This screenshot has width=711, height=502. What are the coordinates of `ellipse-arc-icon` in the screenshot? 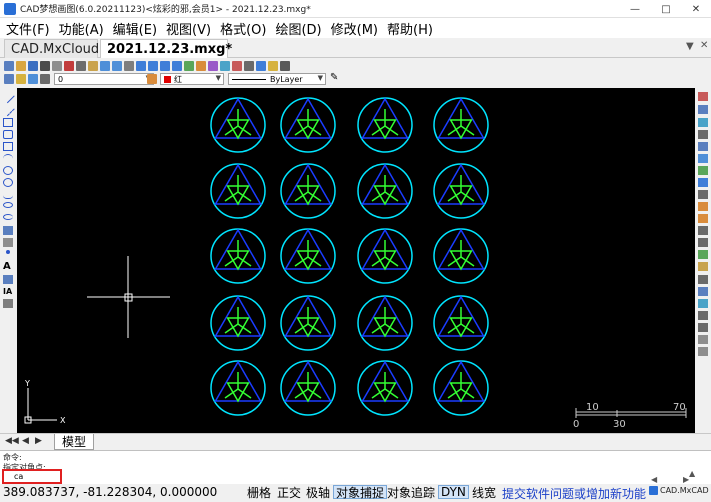 It's located at (8, 217).